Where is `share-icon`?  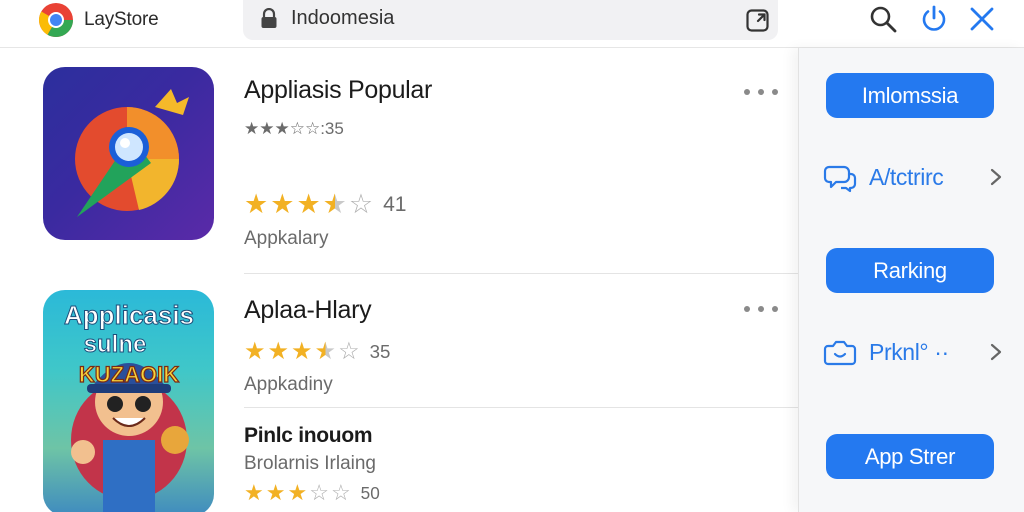 share-icon is located at coordinates (758, 20).